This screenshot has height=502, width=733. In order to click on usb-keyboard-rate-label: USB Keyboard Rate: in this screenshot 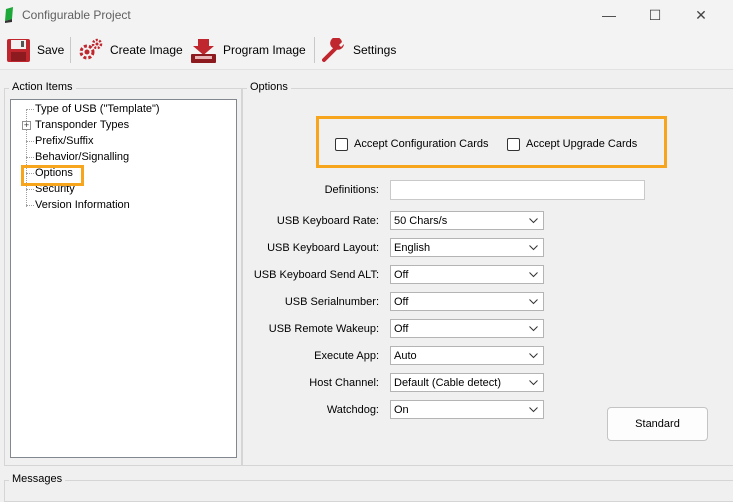, I will do `click(327, 221)`.